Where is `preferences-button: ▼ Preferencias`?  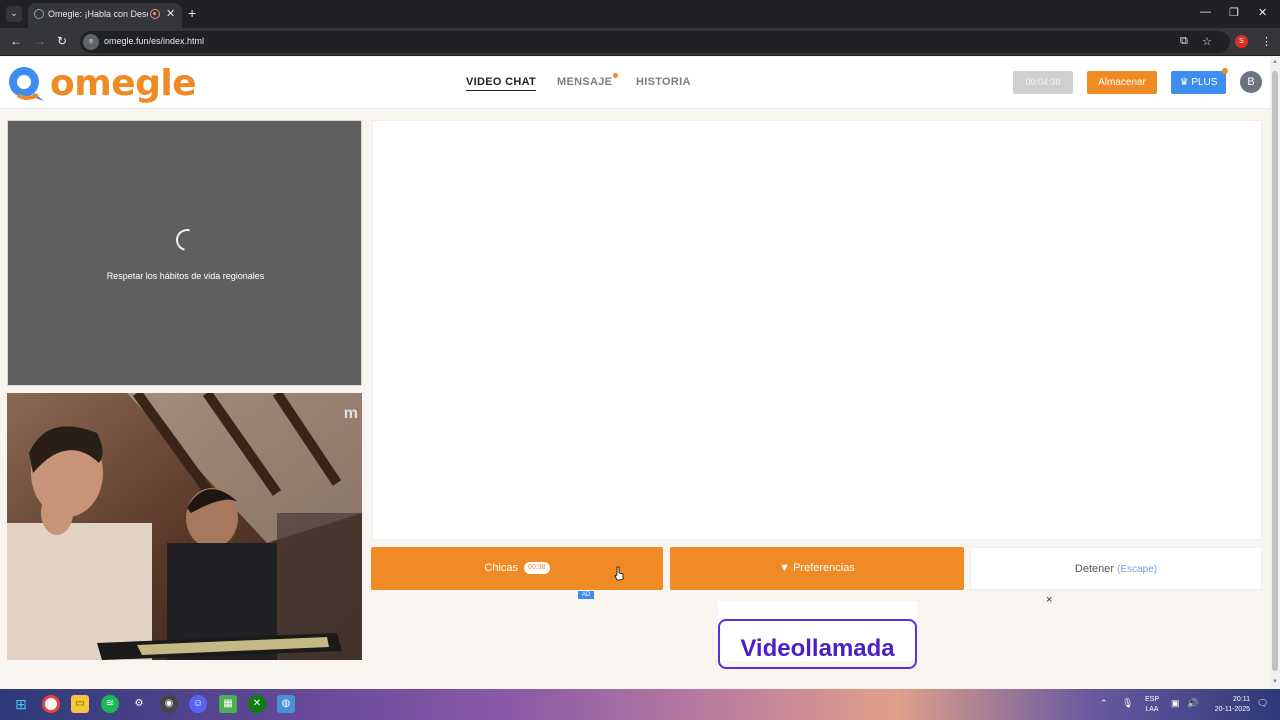
preferences-button: ▼ Preferencias is located at coordinates (817, 568).